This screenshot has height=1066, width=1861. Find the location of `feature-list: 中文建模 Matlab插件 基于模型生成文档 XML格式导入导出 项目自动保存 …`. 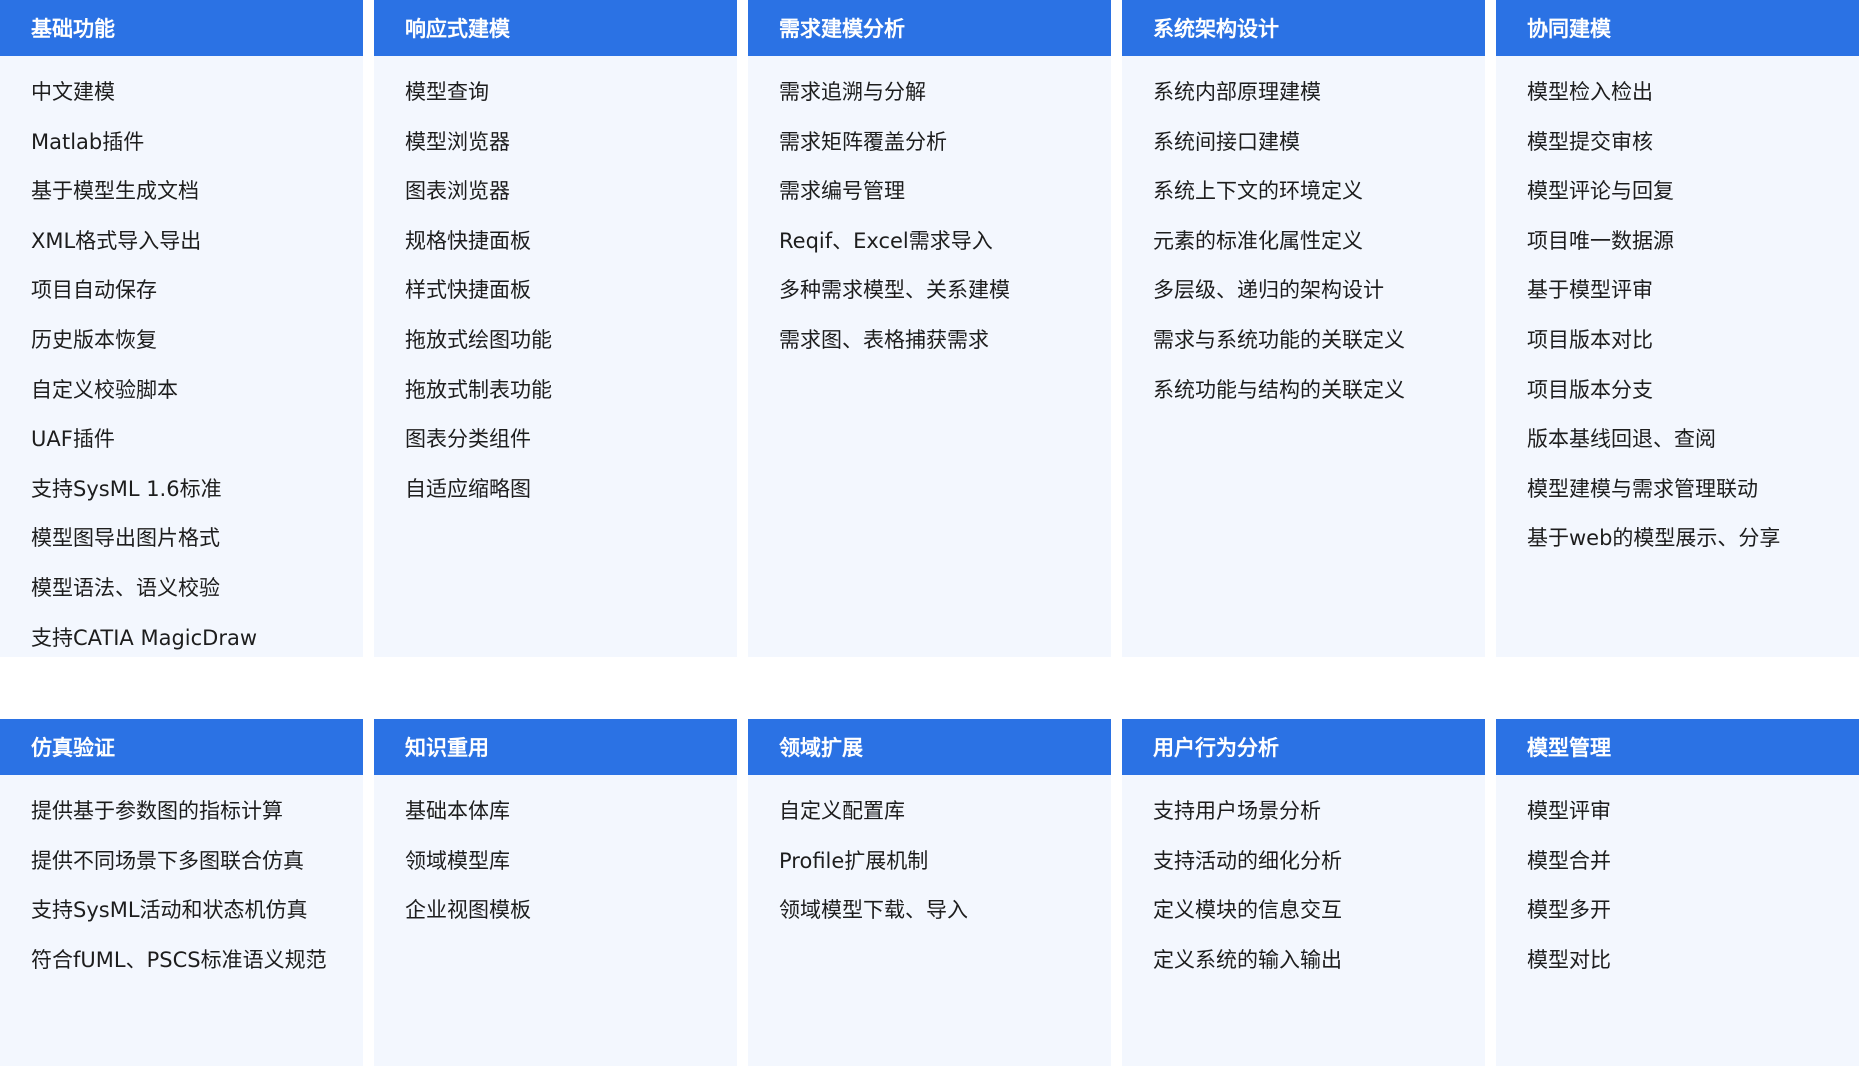

feature-list: 中文建模 Matlab插件 基于模型生成文档 XML格式导入导出 项目自动保存 … is located at coordinates (181, 359).